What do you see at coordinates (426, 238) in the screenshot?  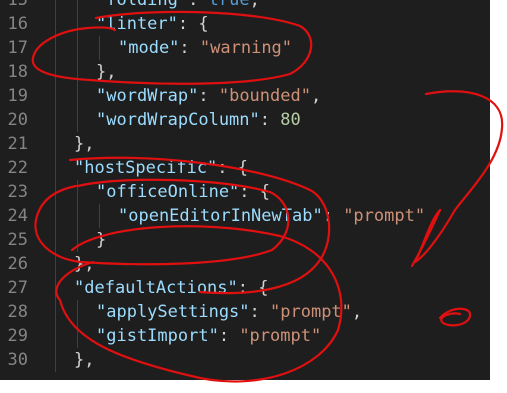 I see `annotation-arc-right-lower` at bounding box center [426, 238].